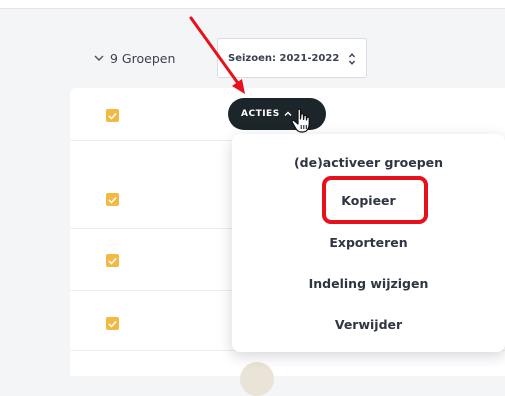 This screenshot has width=505, height=396. I want to click on avatar, so click(257, 379).